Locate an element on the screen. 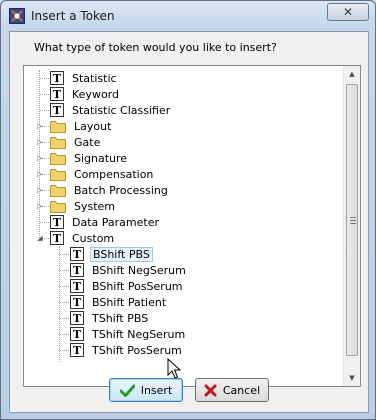  tree-item: Compensation is located at coordinates (102, 174).